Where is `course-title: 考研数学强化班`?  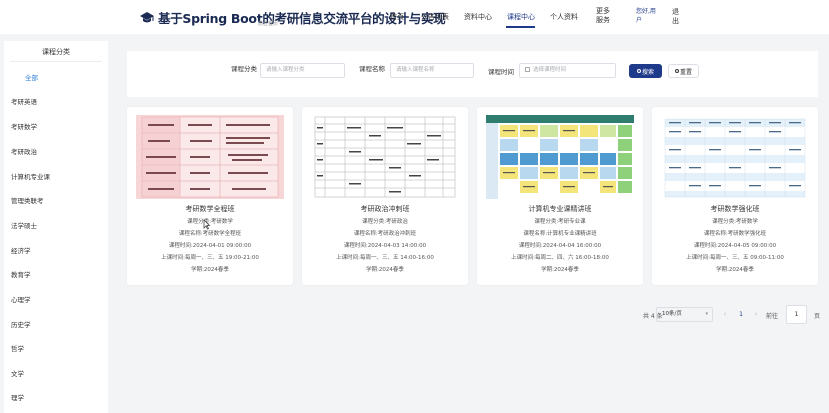 course-title: 考研数学强化班 is located at coordinates (735, 209).